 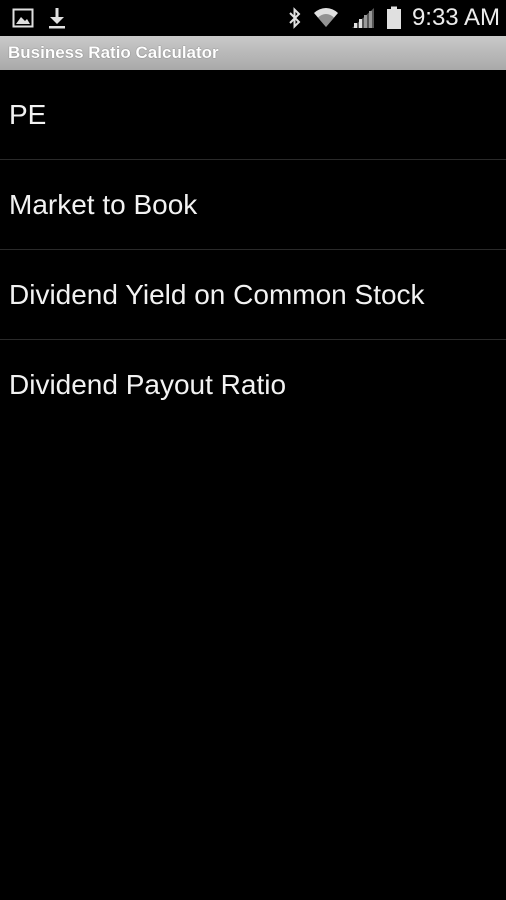 I want to click on gallery-icon, so click(x=23, y=18).